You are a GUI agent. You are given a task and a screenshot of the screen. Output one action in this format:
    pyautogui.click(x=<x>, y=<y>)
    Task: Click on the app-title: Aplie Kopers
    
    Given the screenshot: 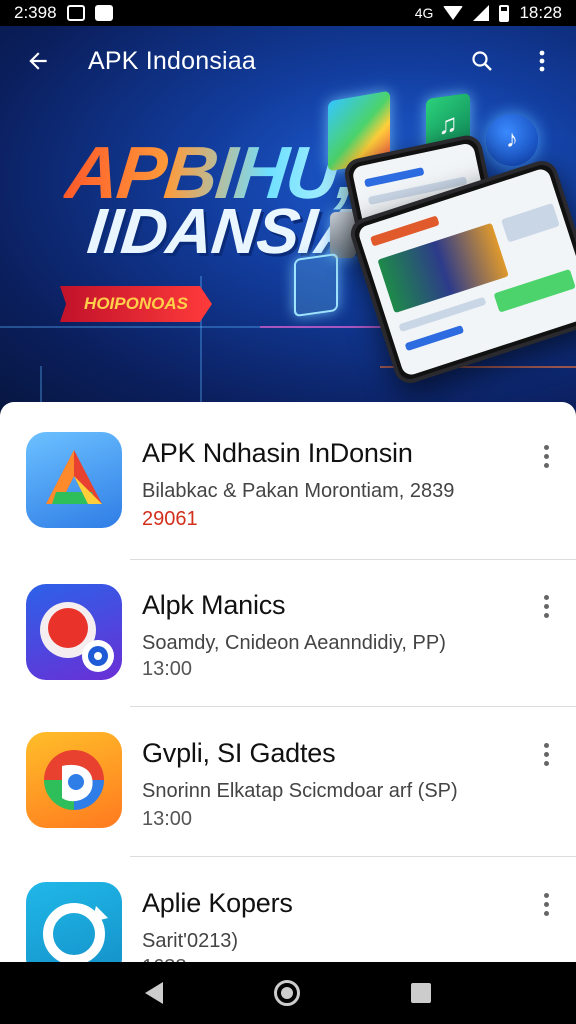 What is the action you would take?
    pyautogui.click(x=217, y=903)
    